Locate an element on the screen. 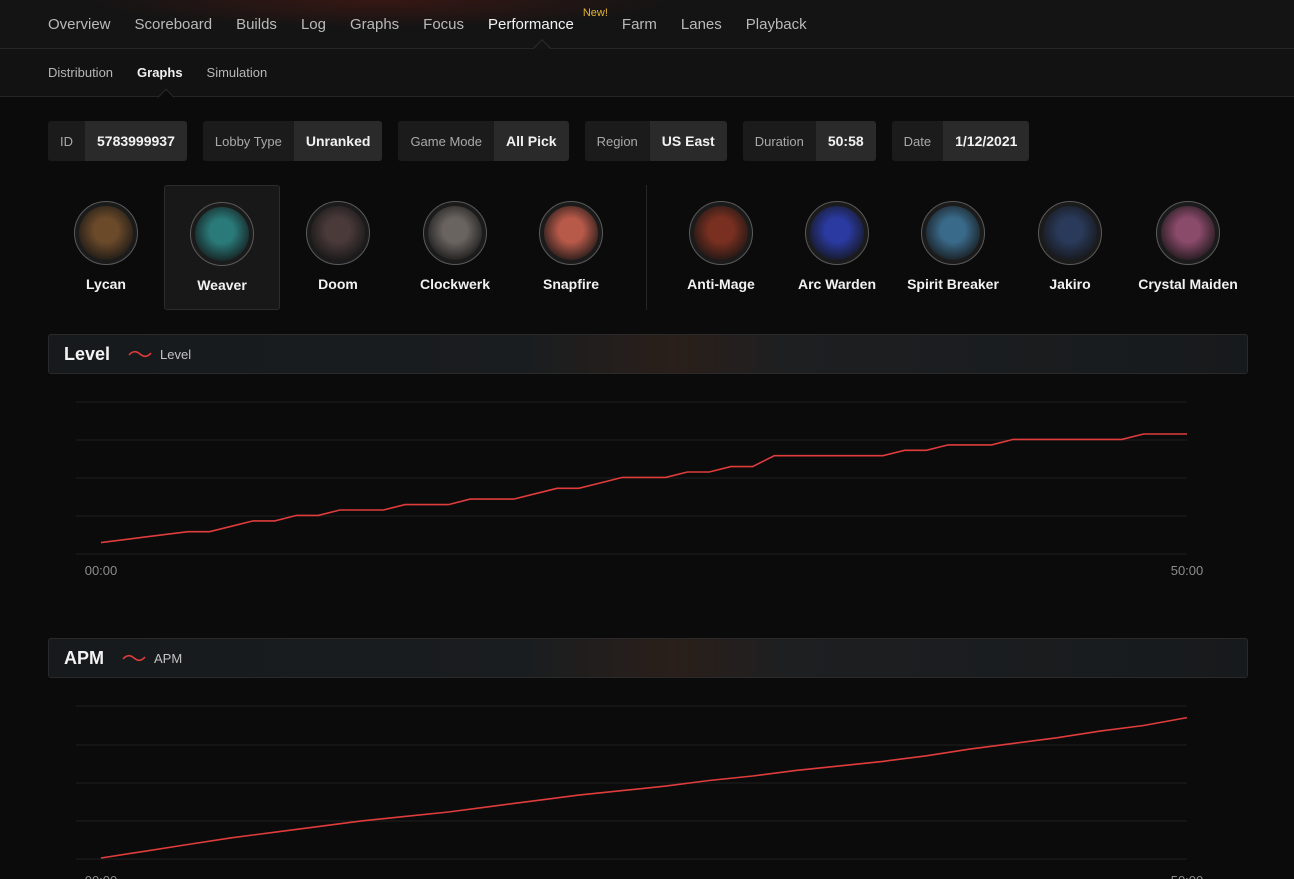 This screenshot has width=1294, height=879. arc-warden-portrait-icon is located at coordinates (837, 233).